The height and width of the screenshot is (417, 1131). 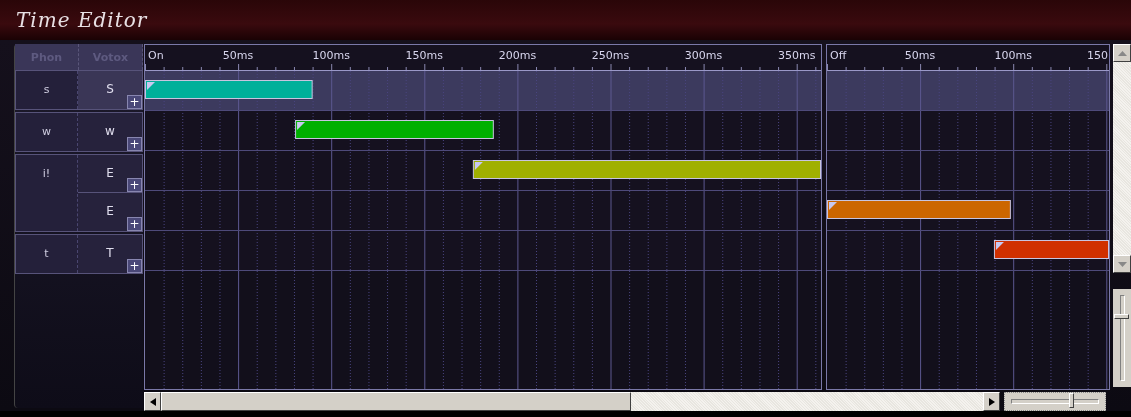 I want to click on ruler-label: 350ms, so click(x=796, y=55).